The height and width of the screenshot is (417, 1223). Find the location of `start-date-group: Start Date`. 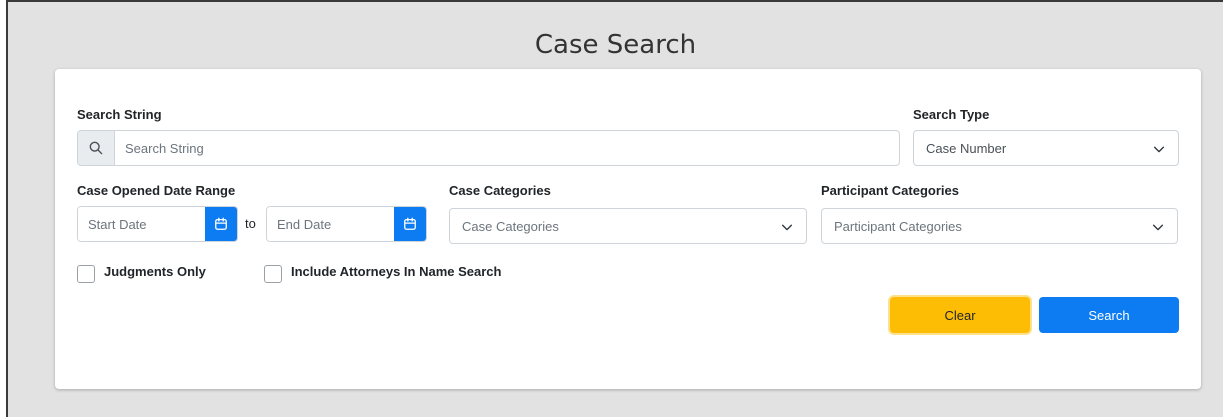

start-date-group: Start Date is located at coordinates (157, 224).